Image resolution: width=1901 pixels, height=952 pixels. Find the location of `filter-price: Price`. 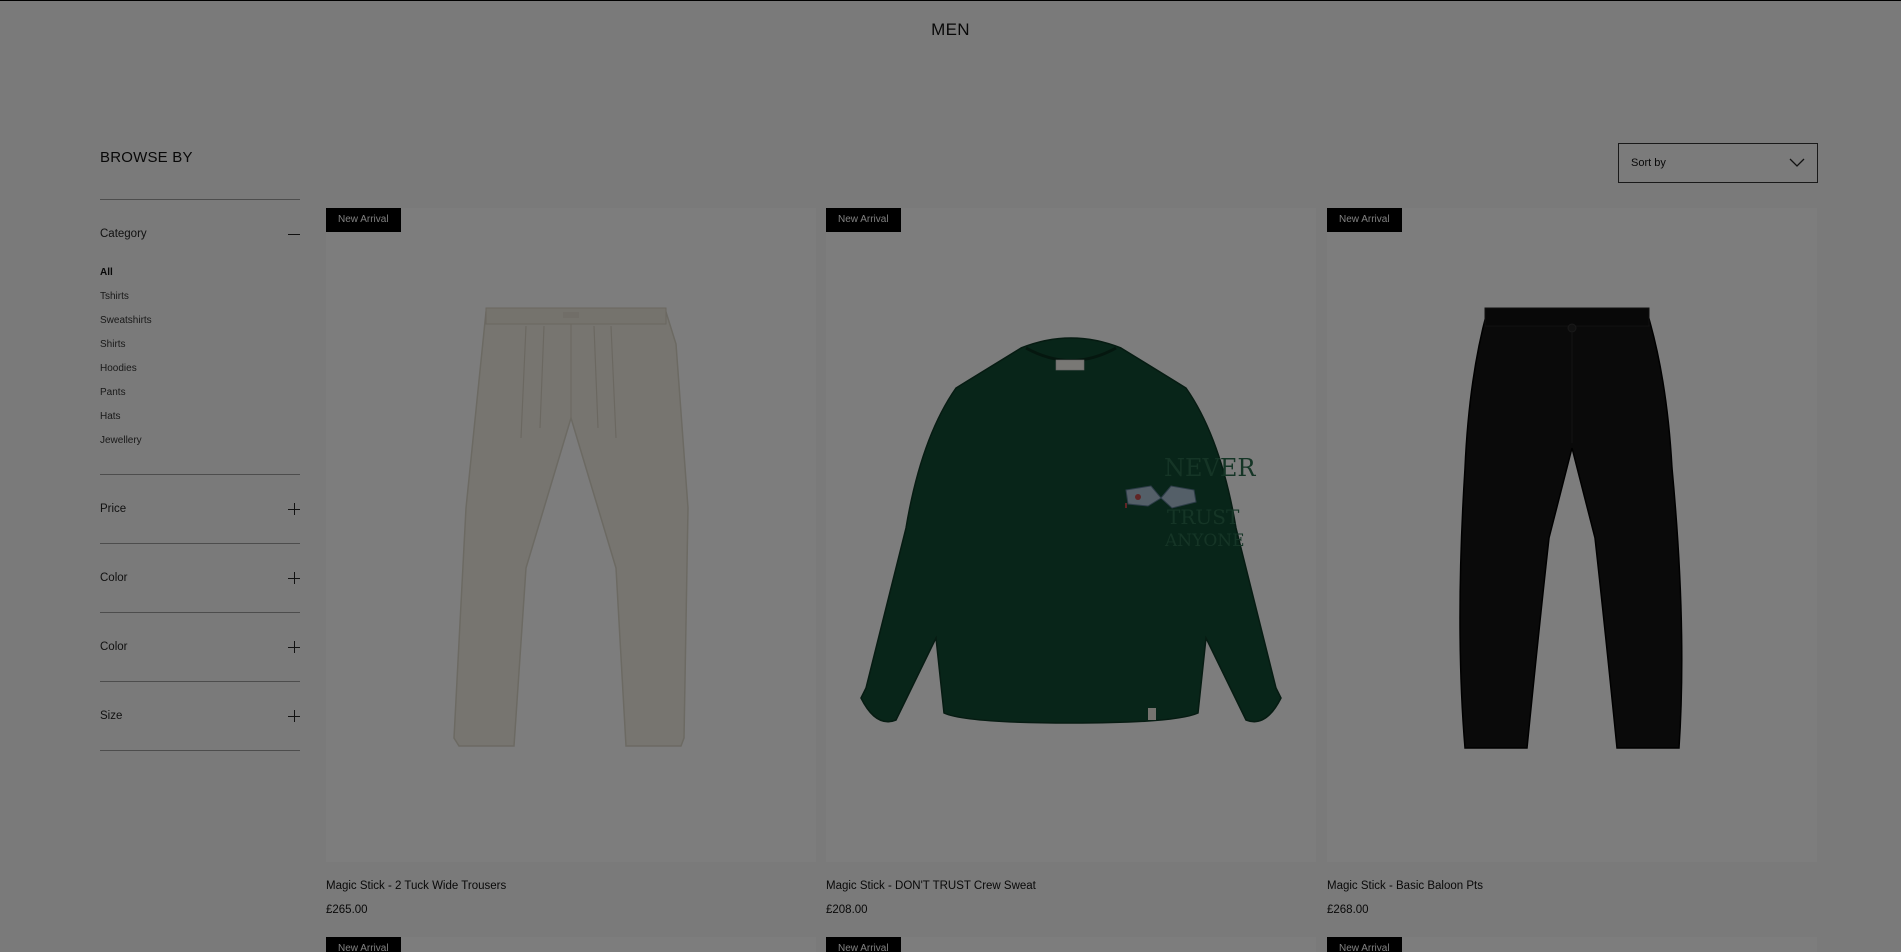

filter-price: Price is located at coordinates (200, 508).